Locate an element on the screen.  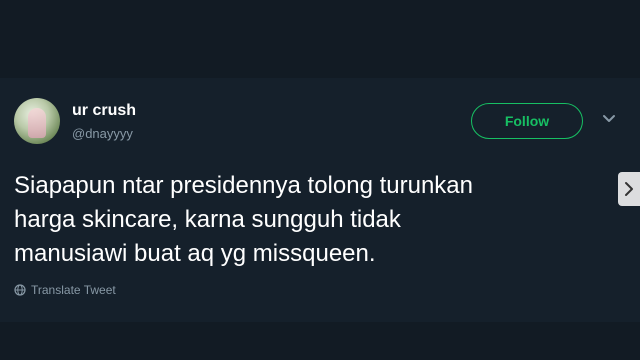
chevron-right-icon is located at coordinates (629, 189).